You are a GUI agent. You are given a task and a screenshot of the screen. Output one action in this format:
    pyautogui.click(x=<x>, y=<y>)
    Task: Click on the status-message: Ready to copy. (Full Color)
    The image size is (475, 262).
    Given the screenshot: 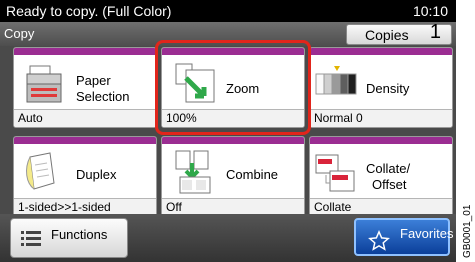 What is the action you would take?
    pyautogui.click(x=89, y=11)
    